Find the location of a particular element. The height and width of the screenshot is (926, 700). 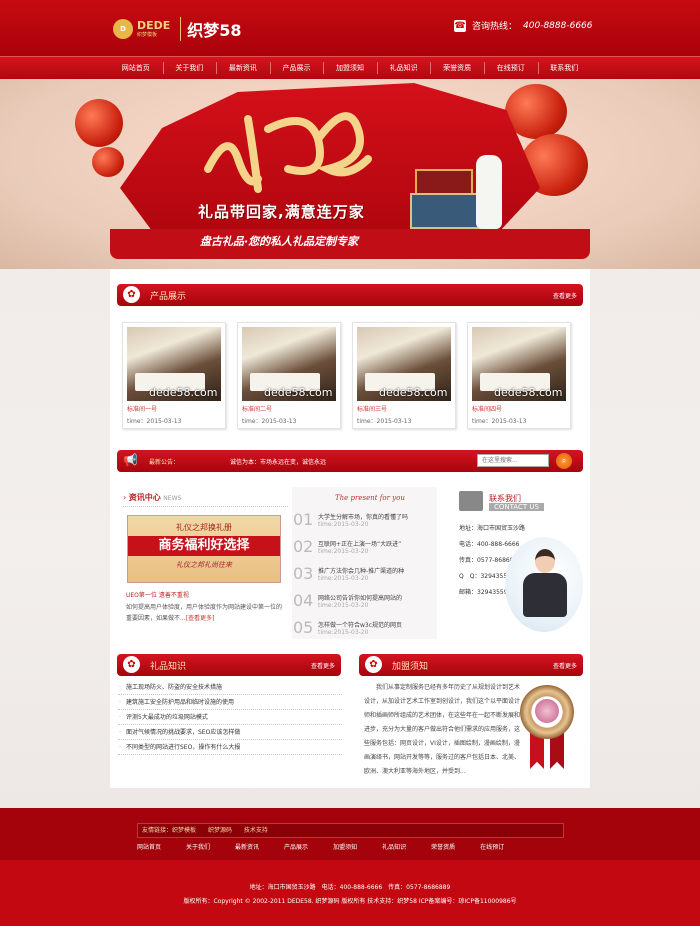

logo-name: DEDE is located at coordinates (154, 25).